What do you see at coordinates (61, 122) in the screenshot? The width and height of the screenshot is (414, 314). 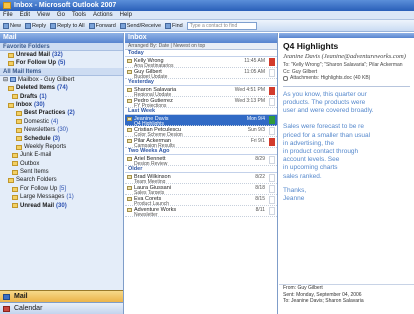 I see `folder-item: Domestic (4)` at bounding box center [61, 122].